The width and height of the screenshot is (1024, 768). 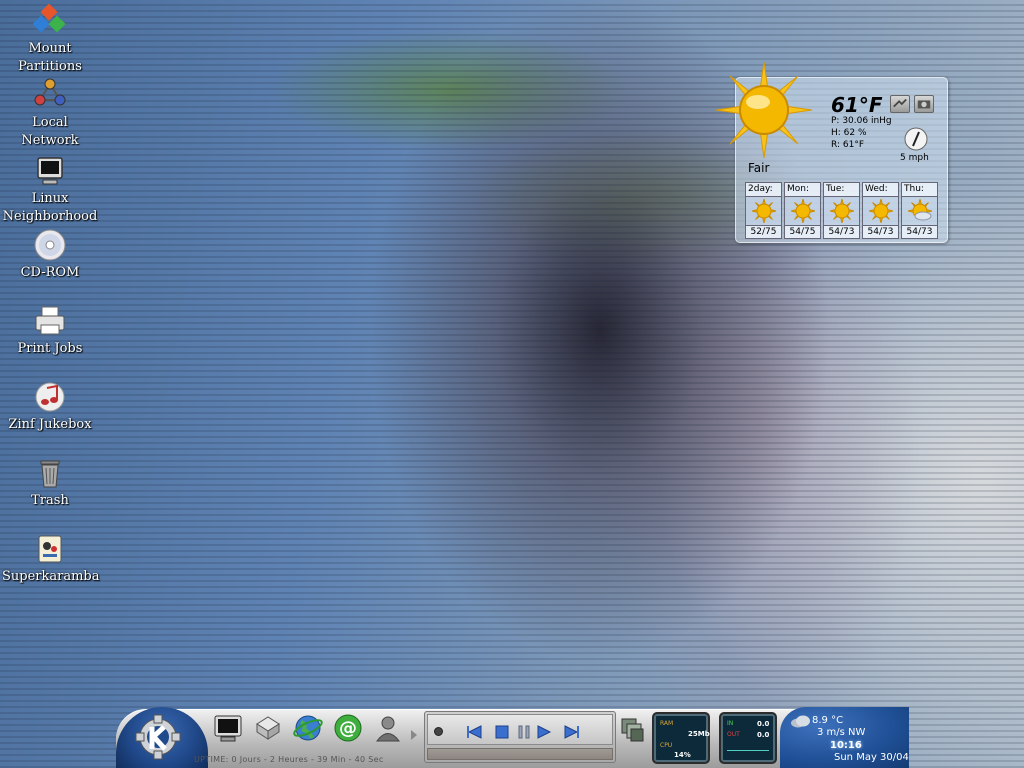 I want to click on desktop-icon-superkaramba: Superkaramba, so click(x=51, y=559).